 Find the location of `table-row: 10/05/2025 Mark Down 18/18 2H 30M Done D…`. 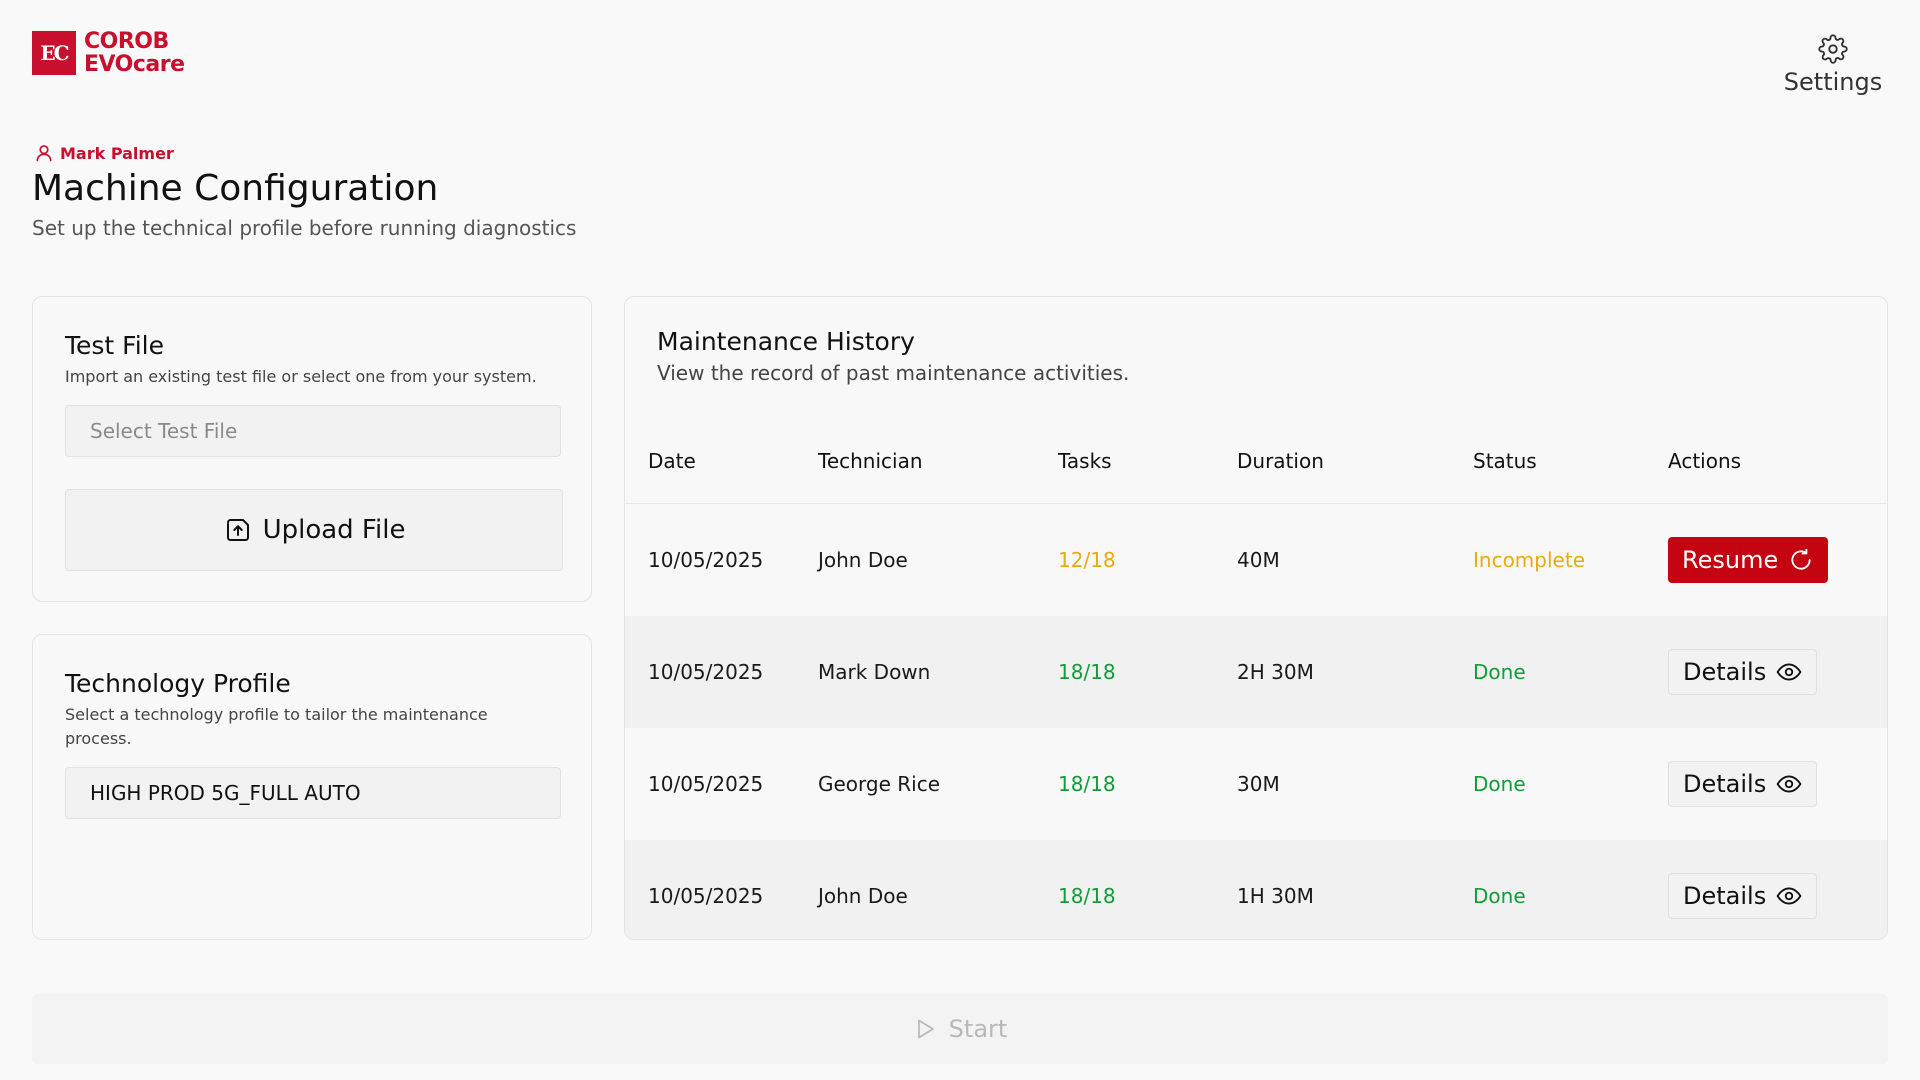

table-row: 10/05/2025 Mark Down 18/18 2H 30M Done D… is located at coordinates (1256, 672).